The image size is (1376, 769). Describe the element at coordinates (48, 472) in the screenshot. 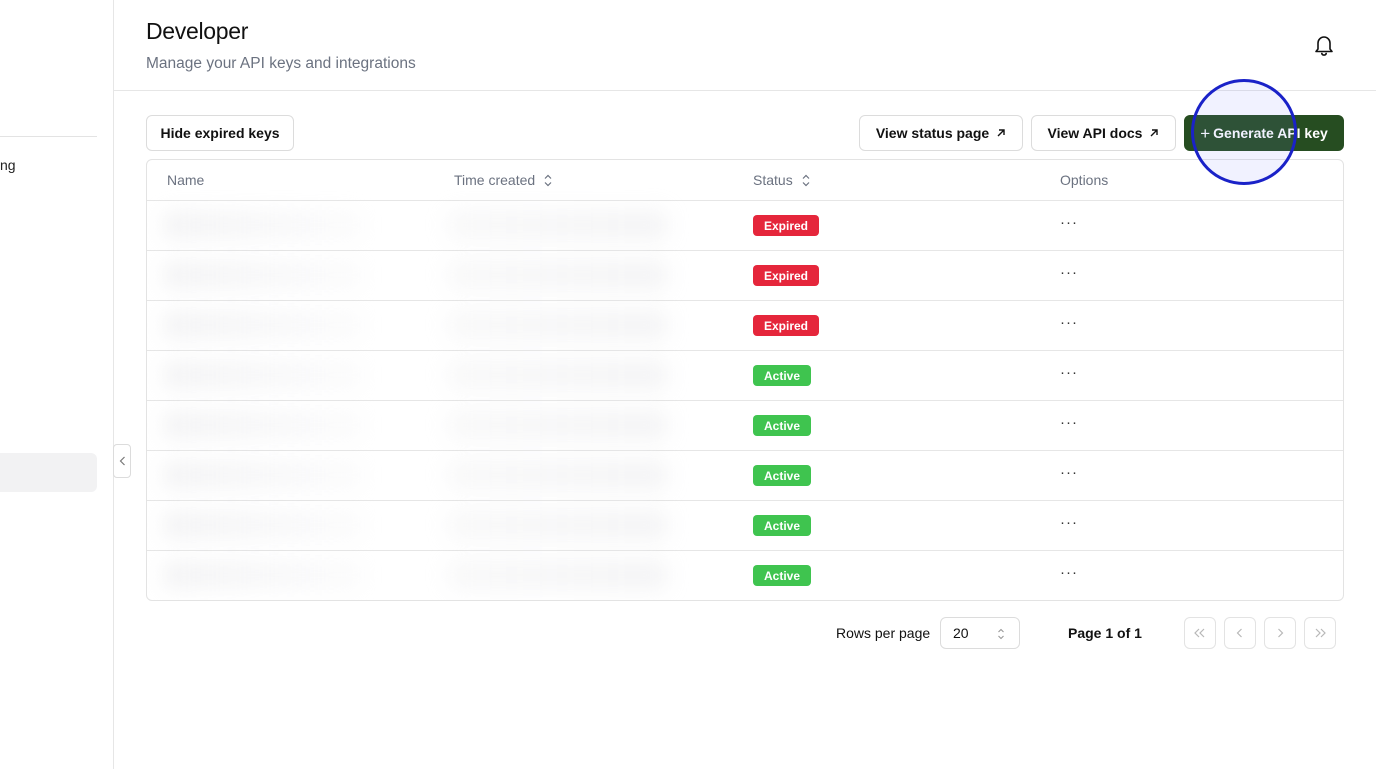

I see `sidebar-item-active` at that location.